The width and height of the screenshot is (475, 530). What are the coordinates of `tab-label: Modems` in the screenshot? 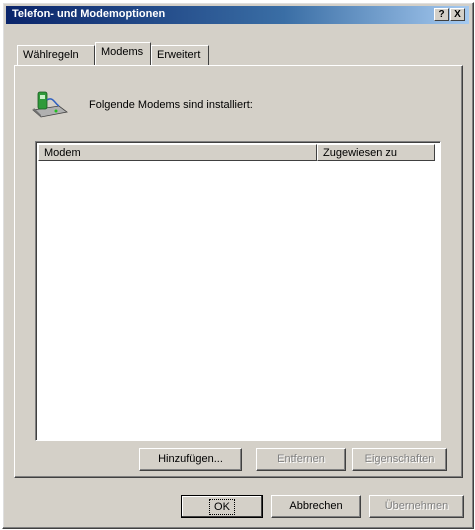 It's located at (122, 52).